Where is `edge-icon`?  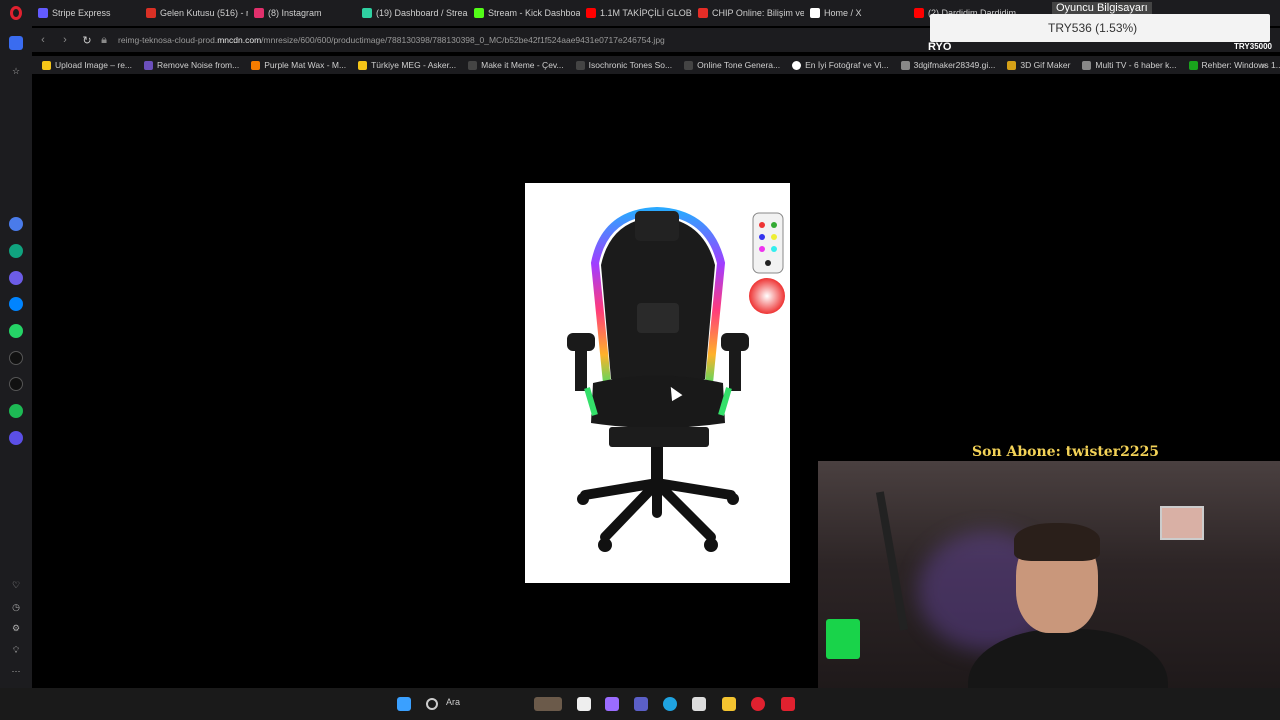 edge-icon is located at coordinates (670, 704).